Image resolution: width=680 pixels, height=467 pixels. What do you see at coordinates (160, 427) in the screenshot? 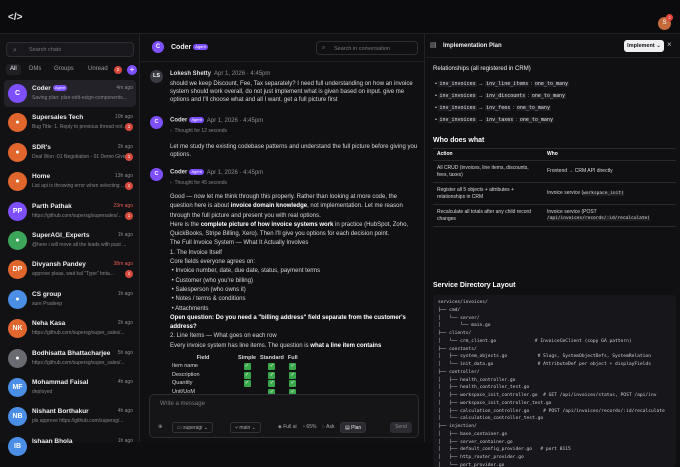
I see `attach-icon: ⊕` at bounding box center [160, 427].